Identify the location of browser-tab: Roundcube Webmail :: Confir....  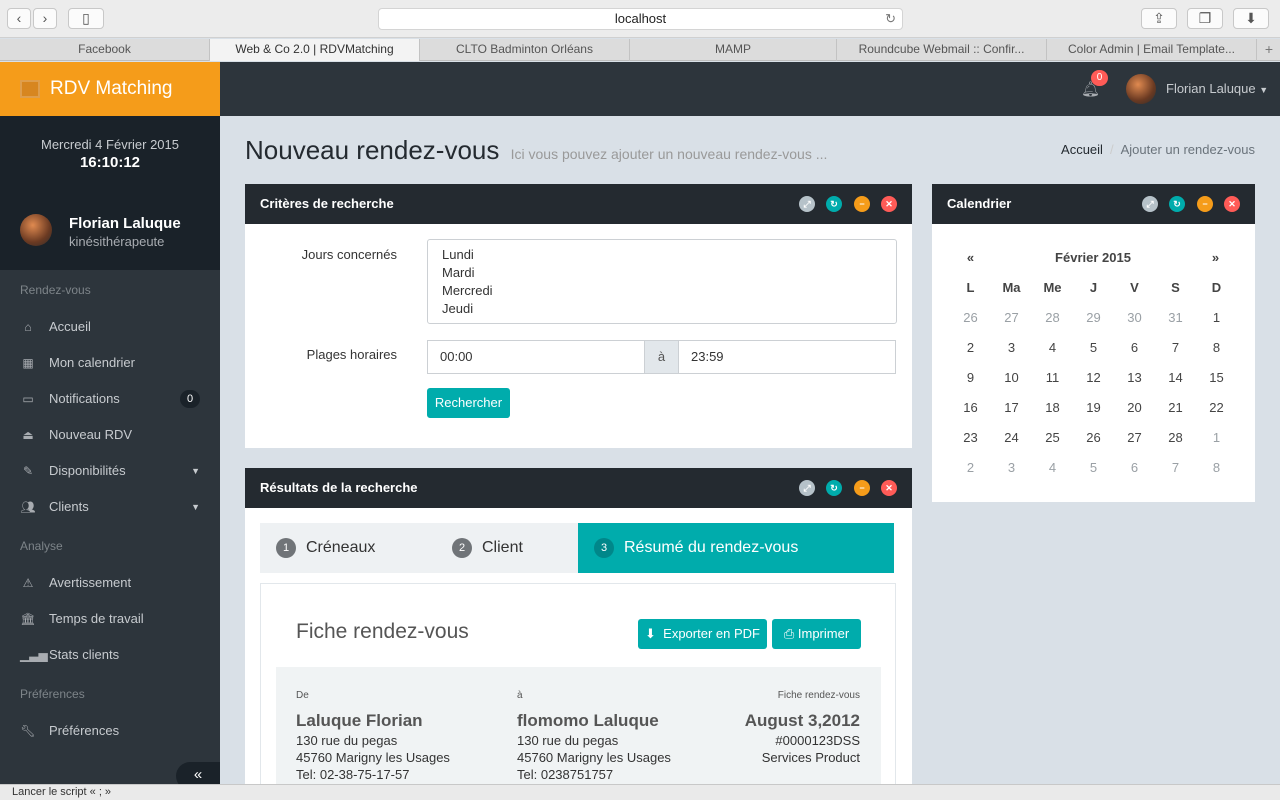
(942, 50).